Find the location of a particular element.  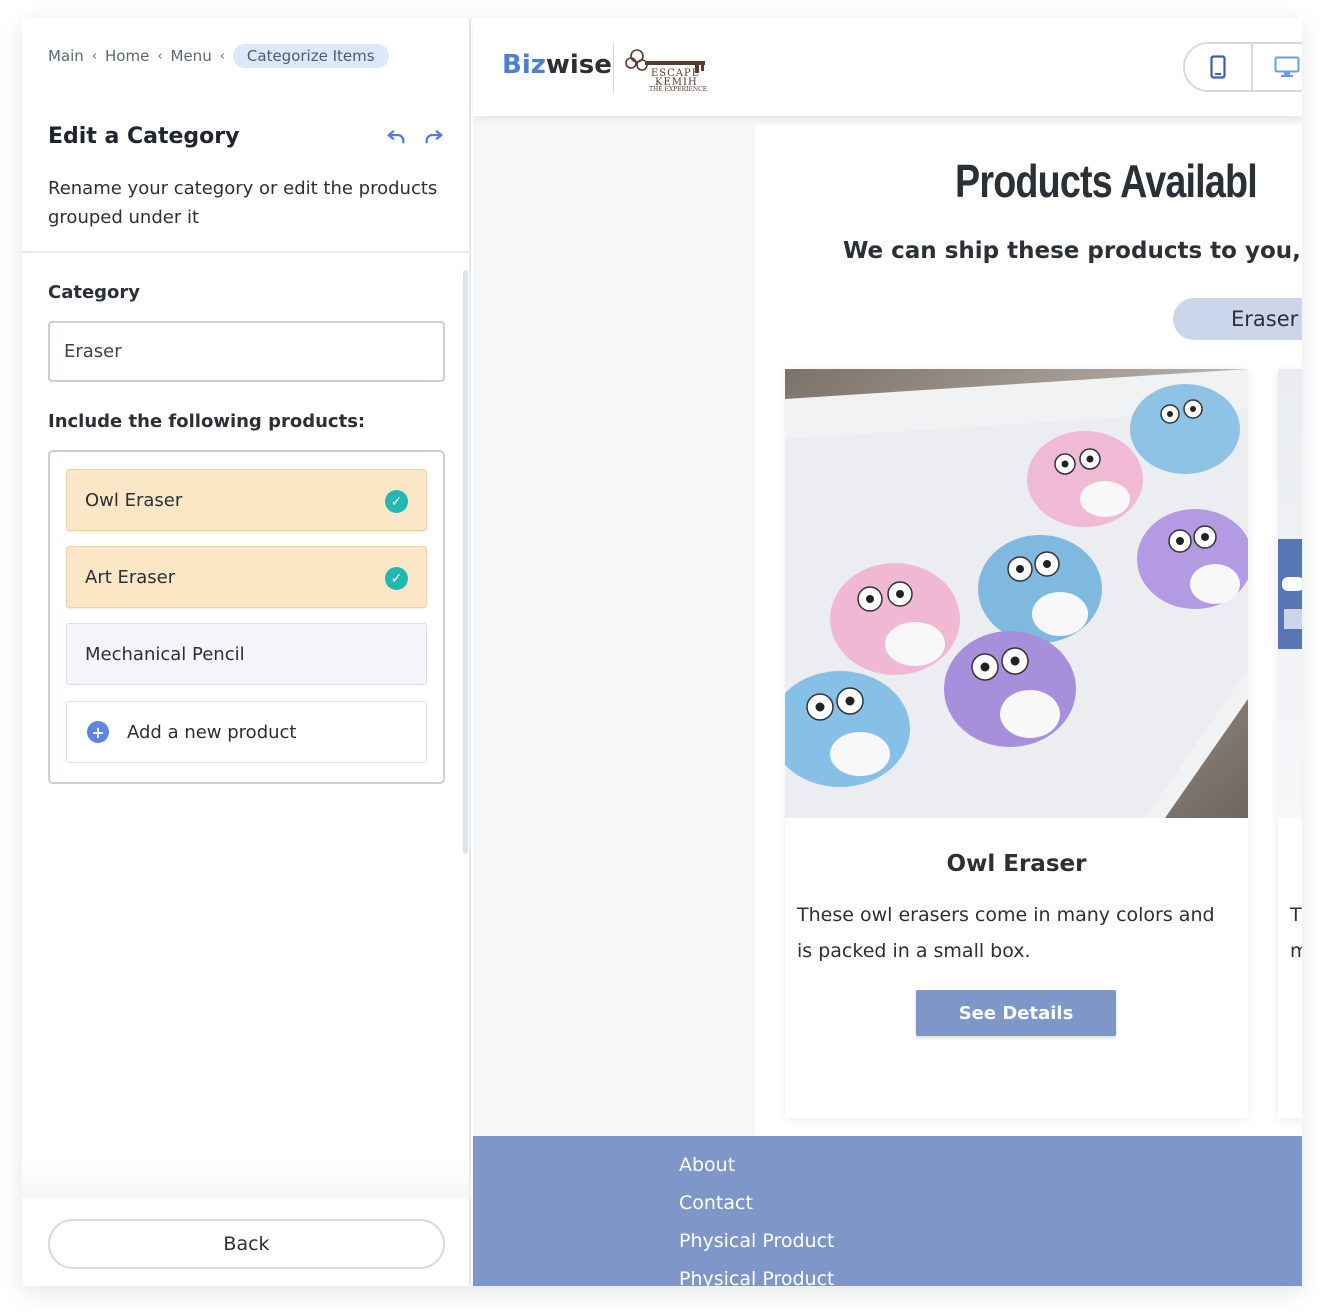

redo-icon is located at coordinates (434, 136).